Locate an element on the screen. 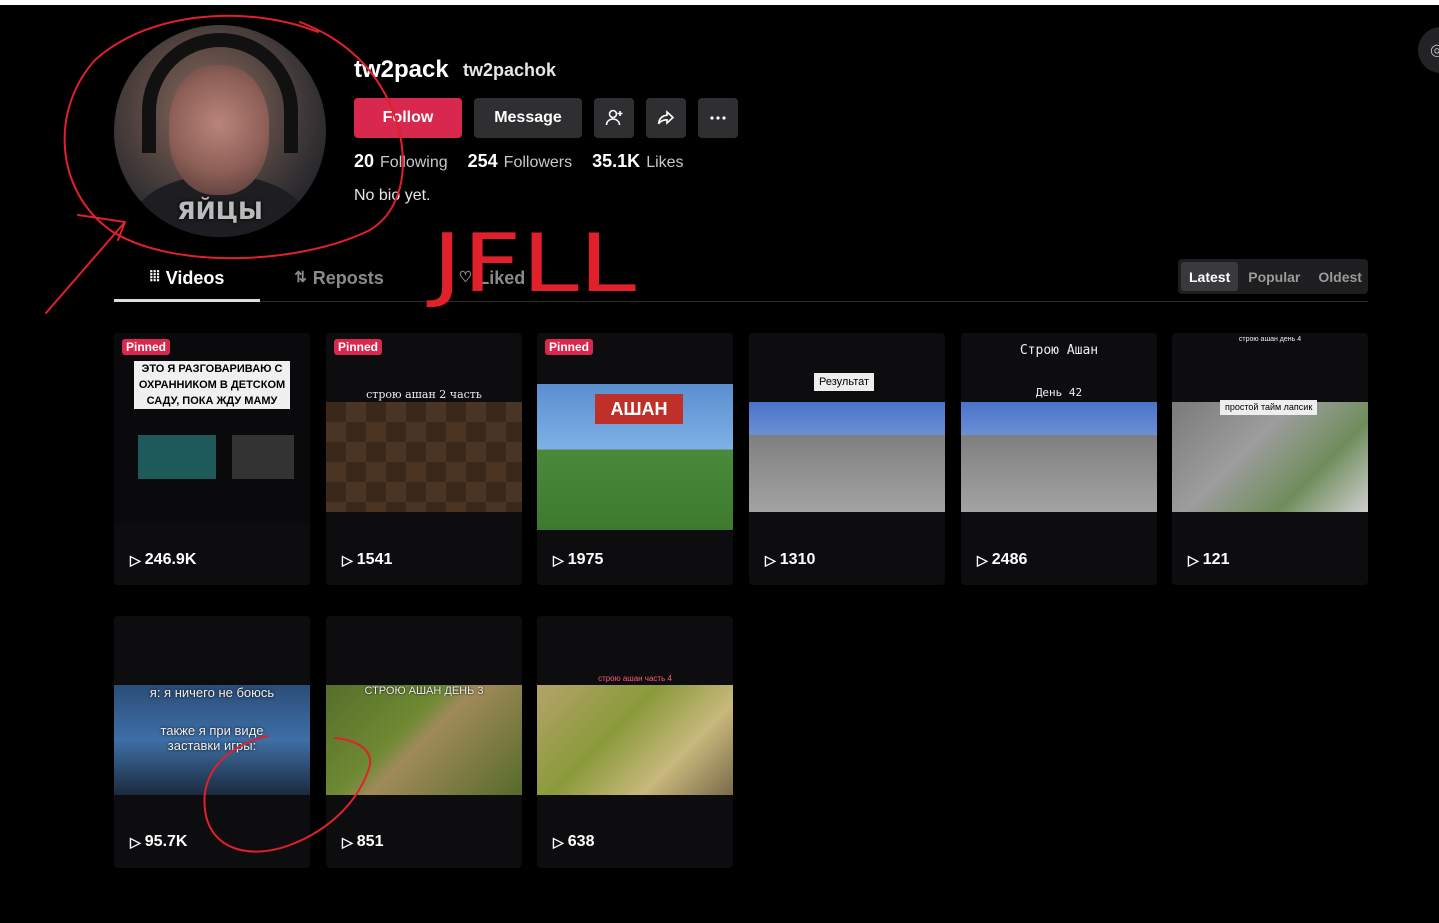 This screenshot has width=1439, height=923. more-options-button is located at coordinates (718, 118).